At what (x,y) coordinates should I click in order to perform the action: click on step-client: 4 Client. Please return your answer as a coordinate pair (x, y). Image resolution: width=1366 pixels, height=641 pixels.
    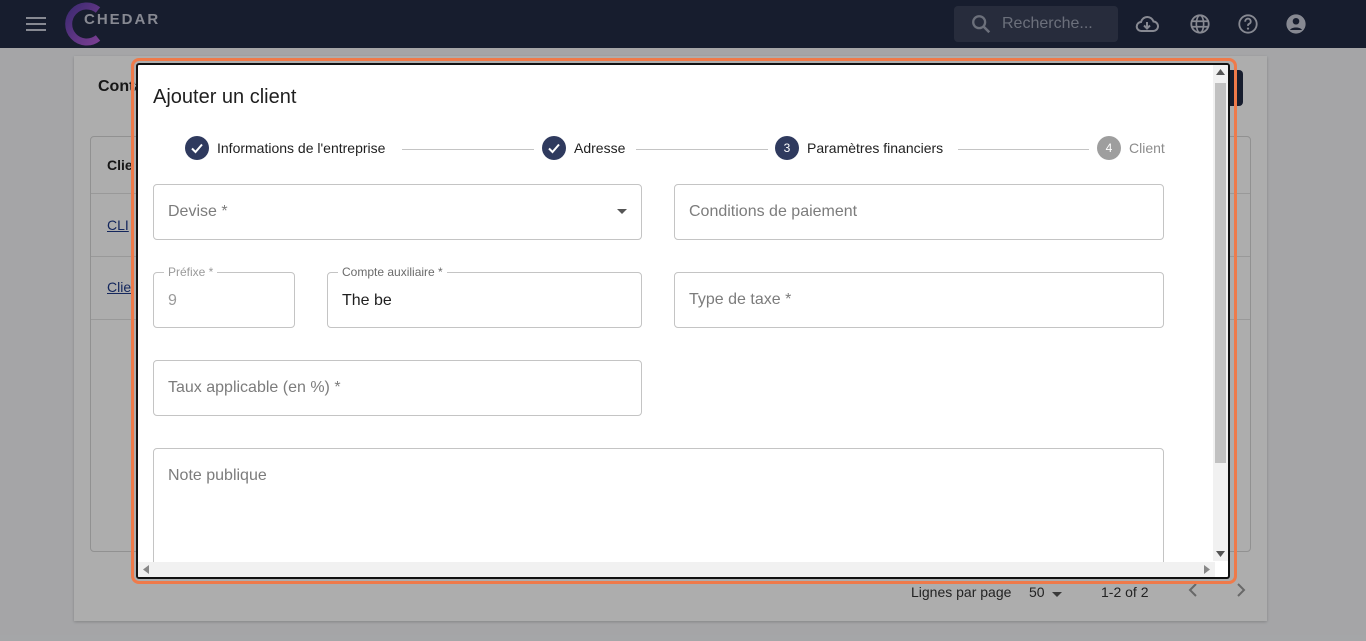
    Looking at the image, I should click on (1131, 148).